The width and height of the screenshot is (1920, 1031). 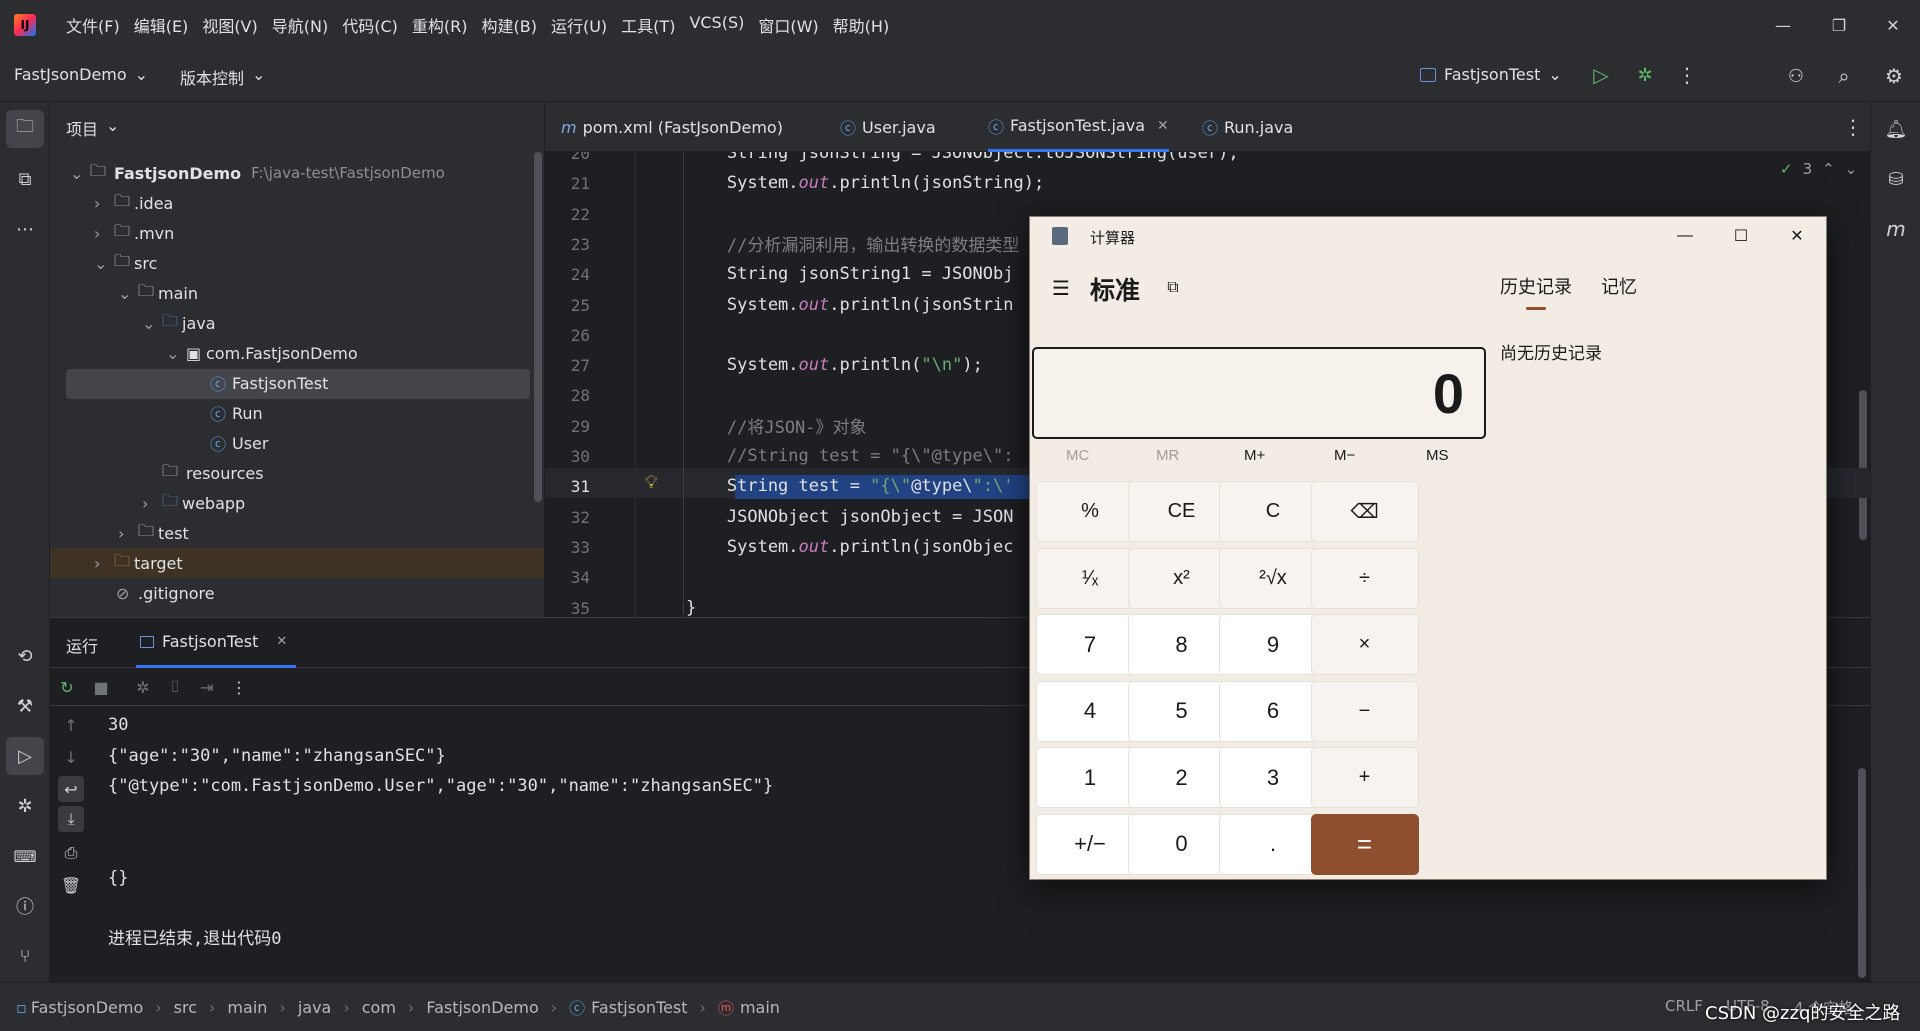 What do you see at coordinates (788, 25) in the screenshot?
I see `menu-item: 窗口(W)` at bounding box center [788, 25].